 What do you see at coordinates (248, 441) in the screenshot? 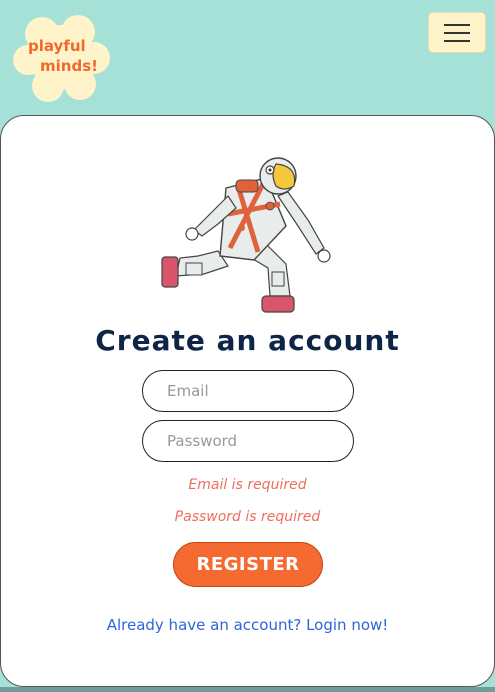
I see `password-field` at bounding box center [248, 441].